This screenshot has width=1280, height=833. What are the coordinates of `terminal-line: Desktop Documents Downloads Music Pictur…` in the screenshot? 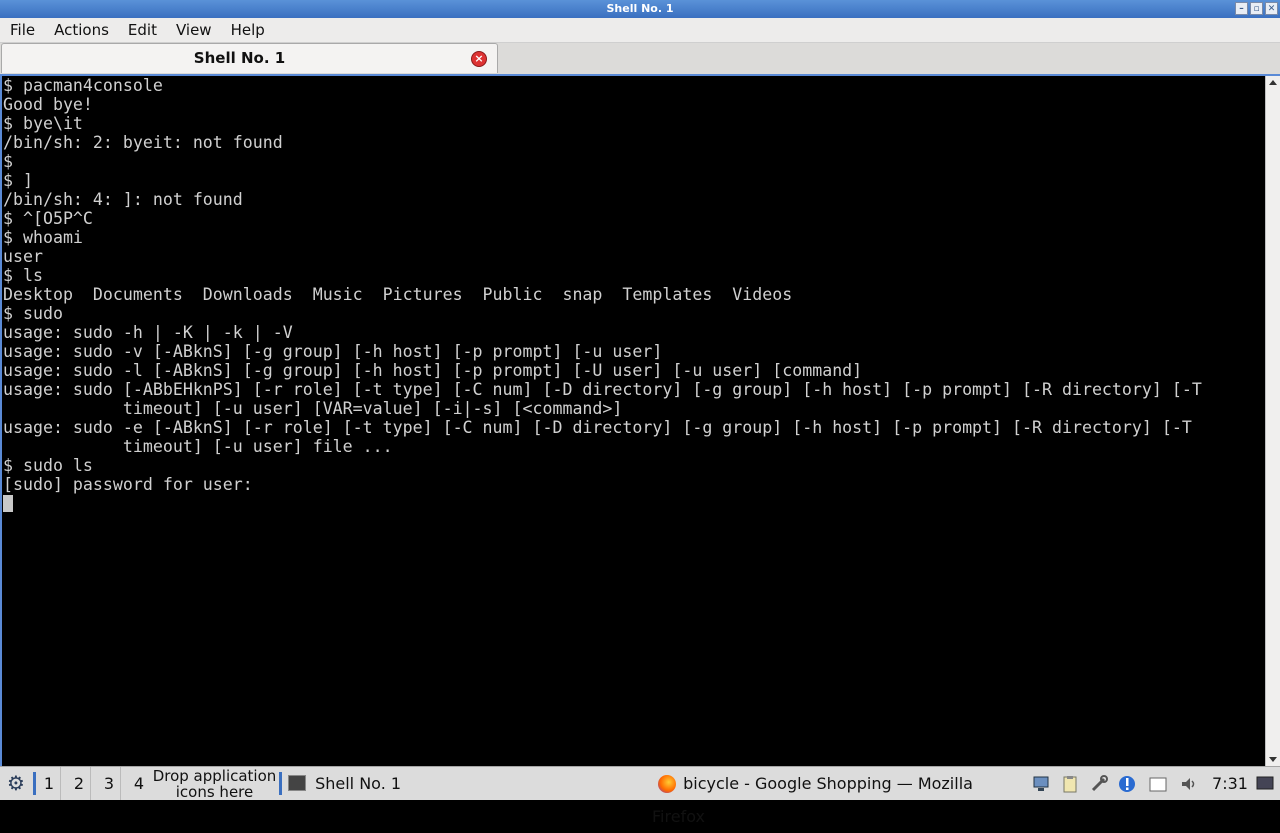 It's located at (398, 294).